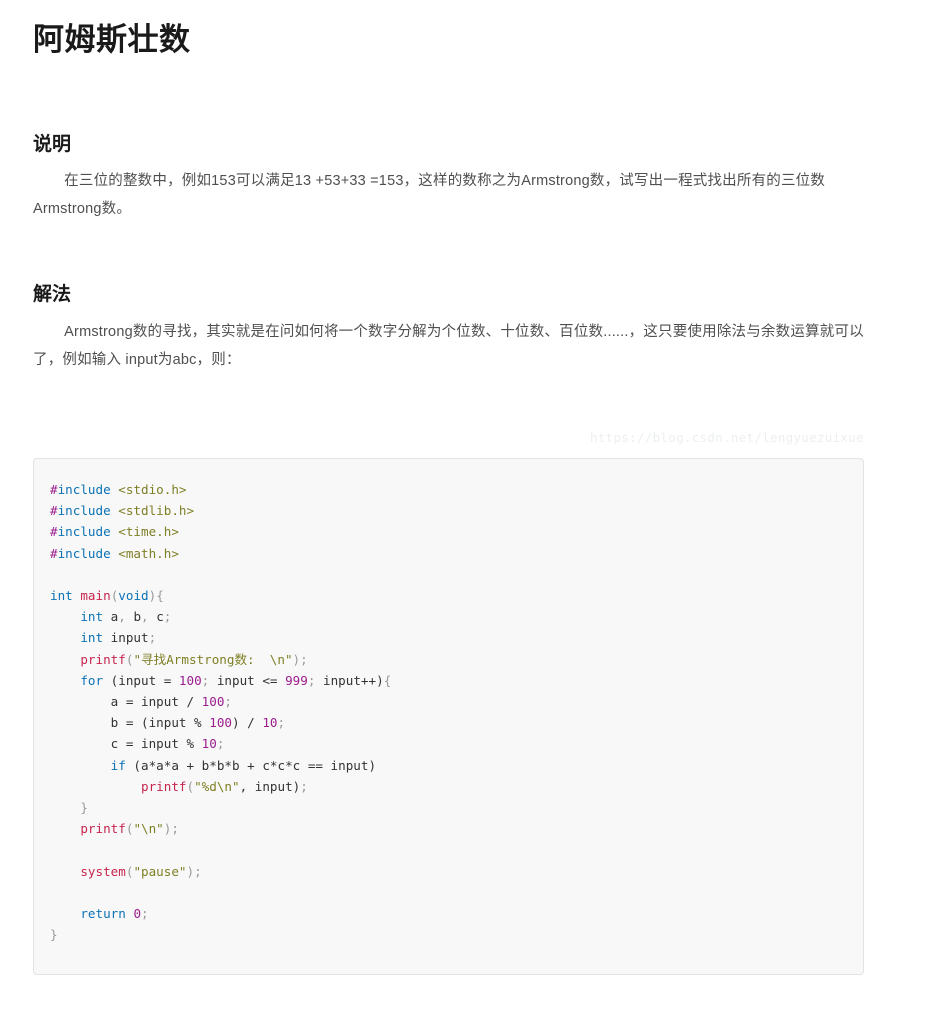  I want to click on code-token-kw: void, so click(133, 596).